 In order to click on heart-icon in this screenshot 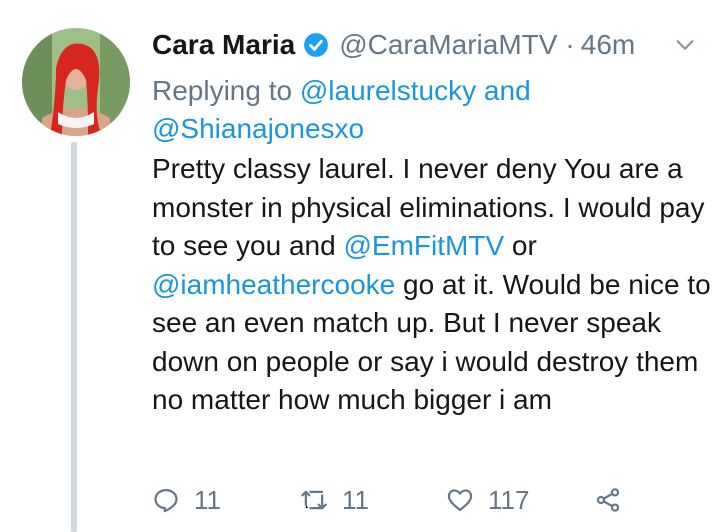, I will do `click(460, 500)`.